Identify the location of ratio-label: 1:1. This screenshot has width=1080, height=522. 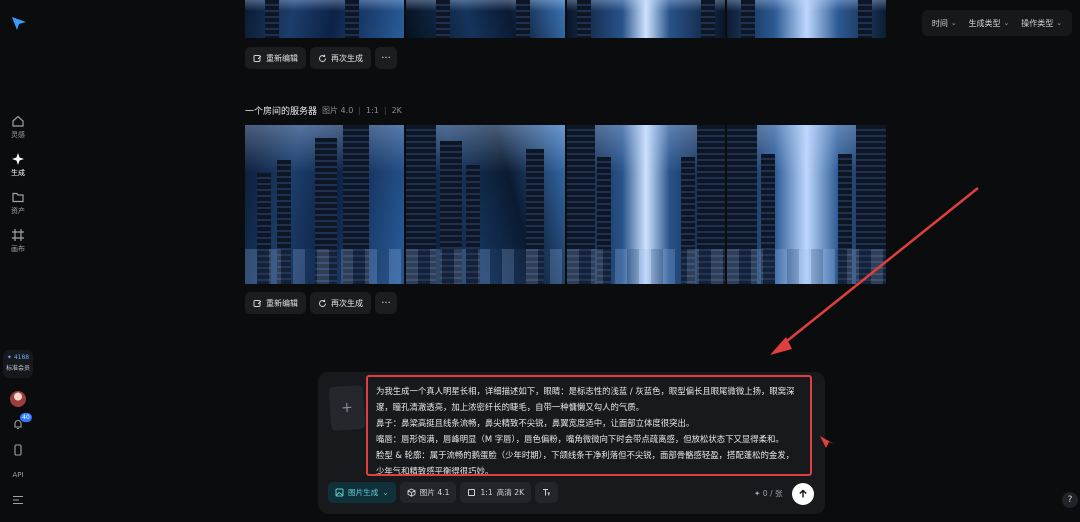
(486, 492).